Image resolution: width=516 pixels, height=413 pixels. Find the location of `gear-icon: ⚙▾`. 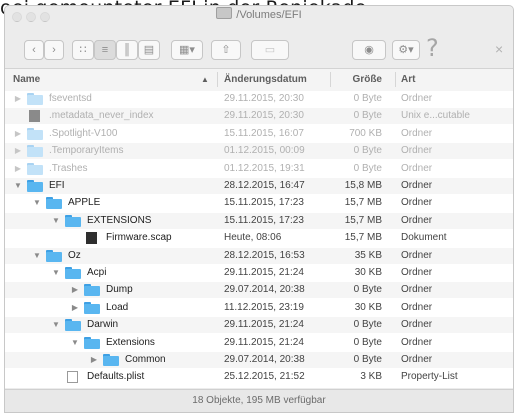

gear-icon: ⚙▾ is located at coordinates (406, 50).